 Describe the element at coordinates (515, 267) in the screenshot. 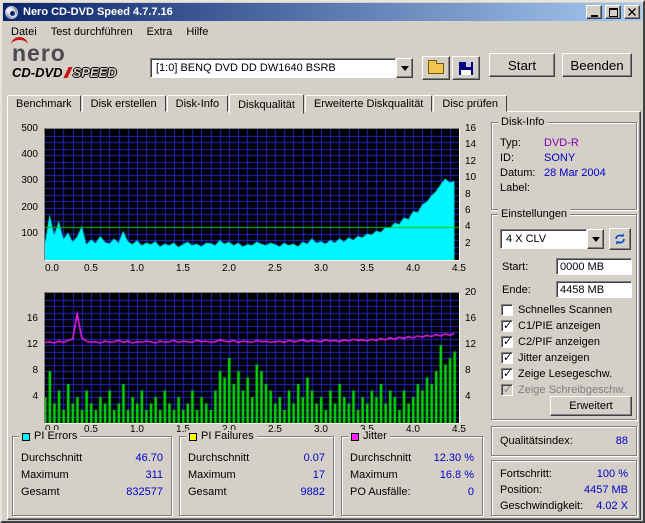

I see `start-field-label: Start:` at that location.